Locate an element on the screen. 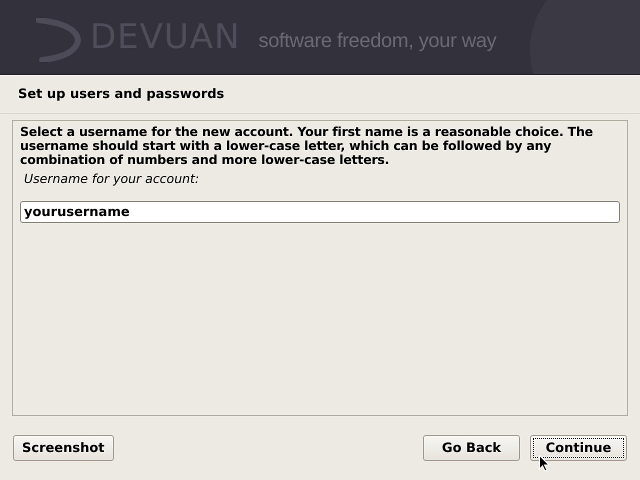  description-text: Select a username for the new account. Your first name is a reasonable choice. The username should start with a lower-case letter, which can be followed by any combination of numbers and more lower-case letters. is located at coordinates (307, 146).